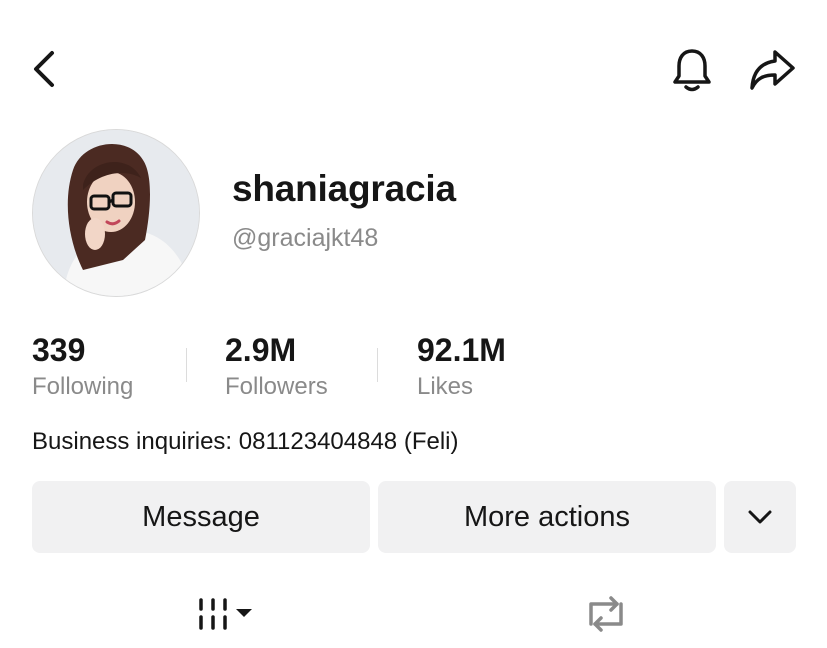 This screenshot has height=648, width=827. Describe the element at coordinates (276, 386) in the screenshot. I see `stat-label: Followers` at that location.